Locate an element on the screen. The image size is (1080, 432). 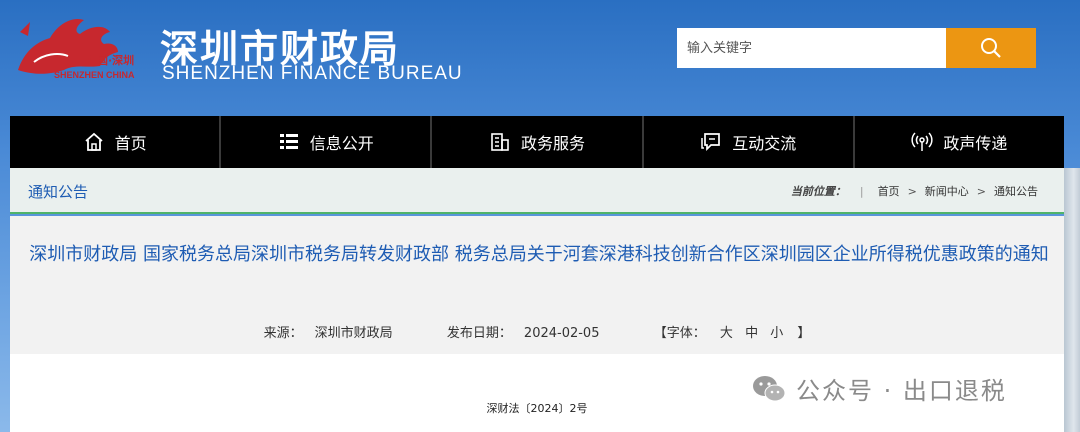
font-size-open: 【字体： is located at coordinates (679, 333).